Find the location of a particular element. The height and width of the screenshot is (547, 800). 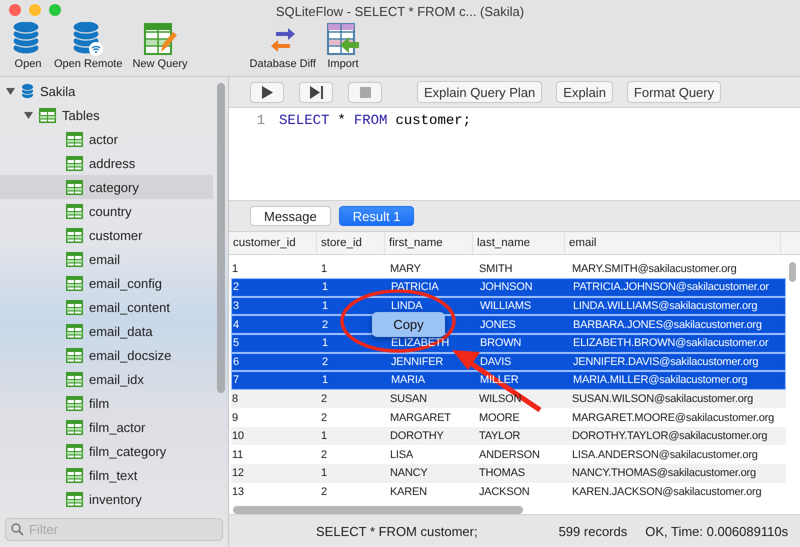

tree-item: Sakila is located at coordinates (106, 91).